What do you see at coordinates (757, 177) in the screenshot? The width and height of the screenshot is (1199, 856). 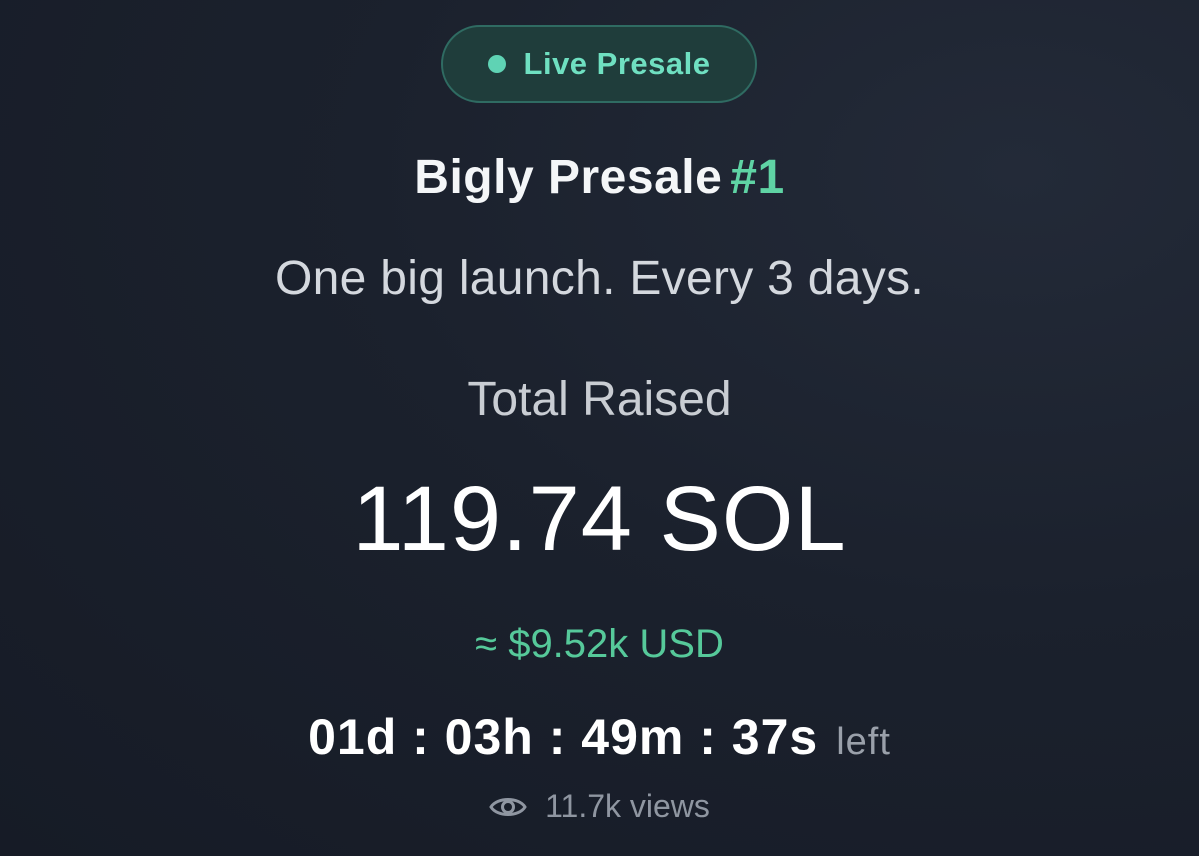 I see `presale-number: #1` at bounding box center [757, 177].